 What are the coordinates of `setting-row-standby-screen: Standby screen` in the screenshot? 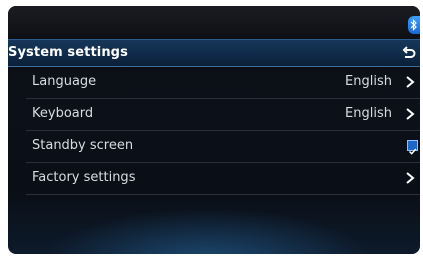 It's located at (223, 147).